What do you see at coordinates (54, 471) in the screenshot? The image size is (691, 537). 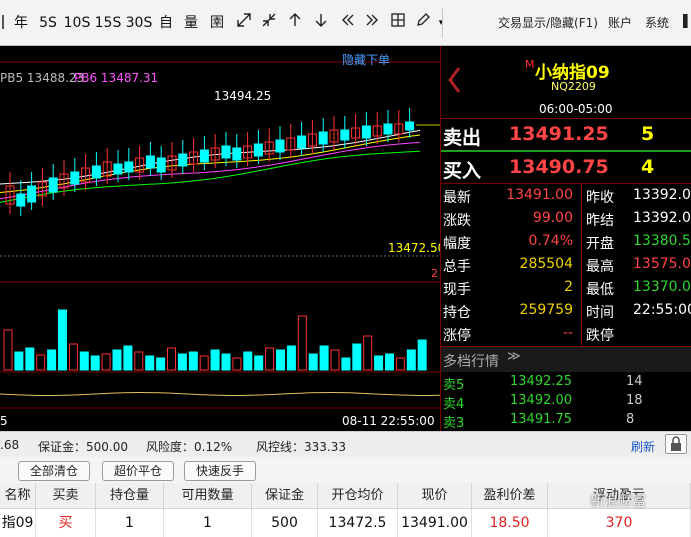 I see `close-all-button: 全部清仓` at bounding box center [54, 471].